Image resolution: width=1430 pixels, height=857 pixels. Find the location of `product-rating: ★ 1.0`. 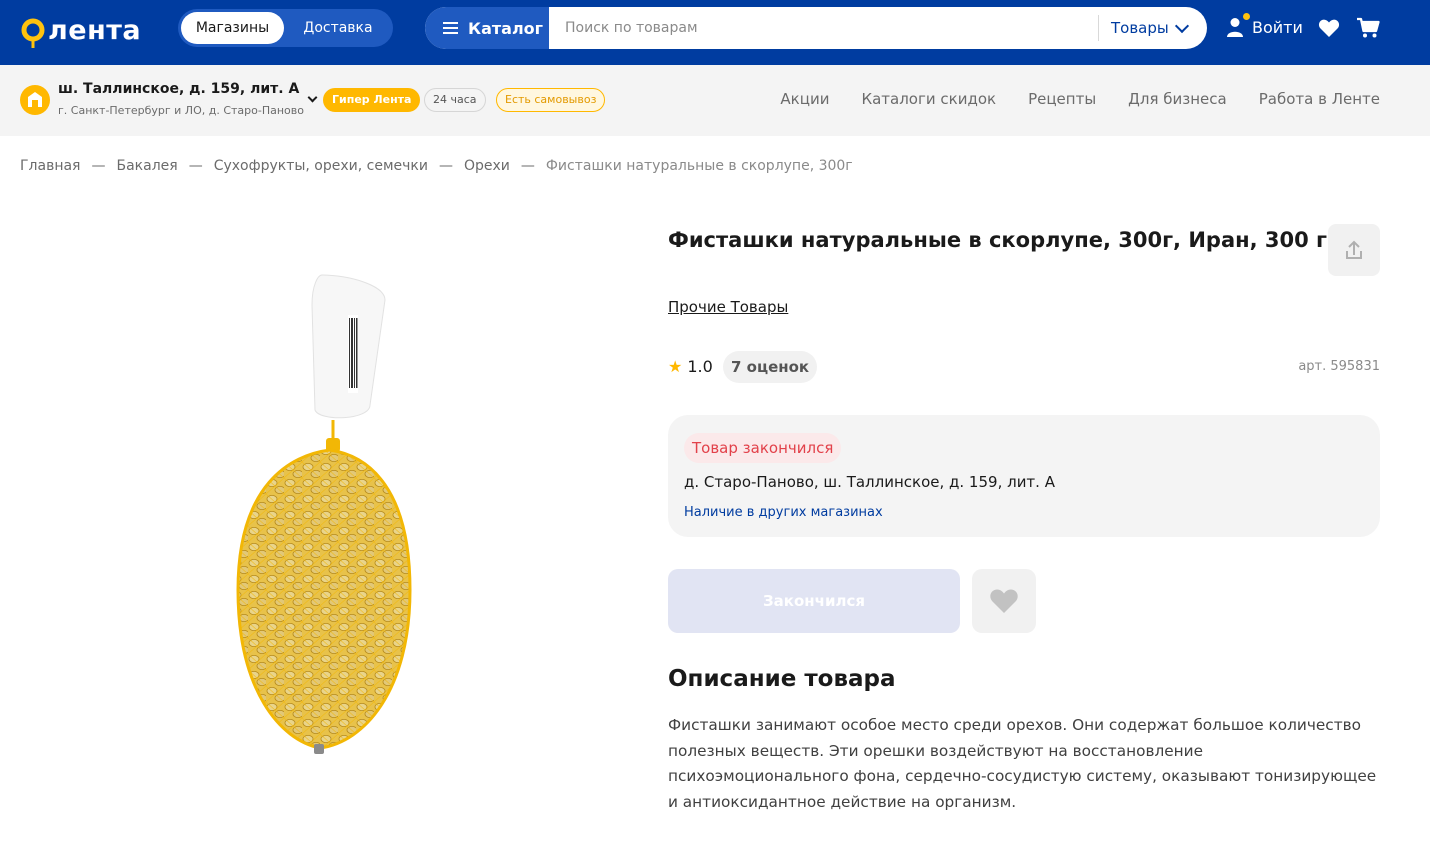

product-rating: ★ 1.0 is located at coordinates (690, 366).